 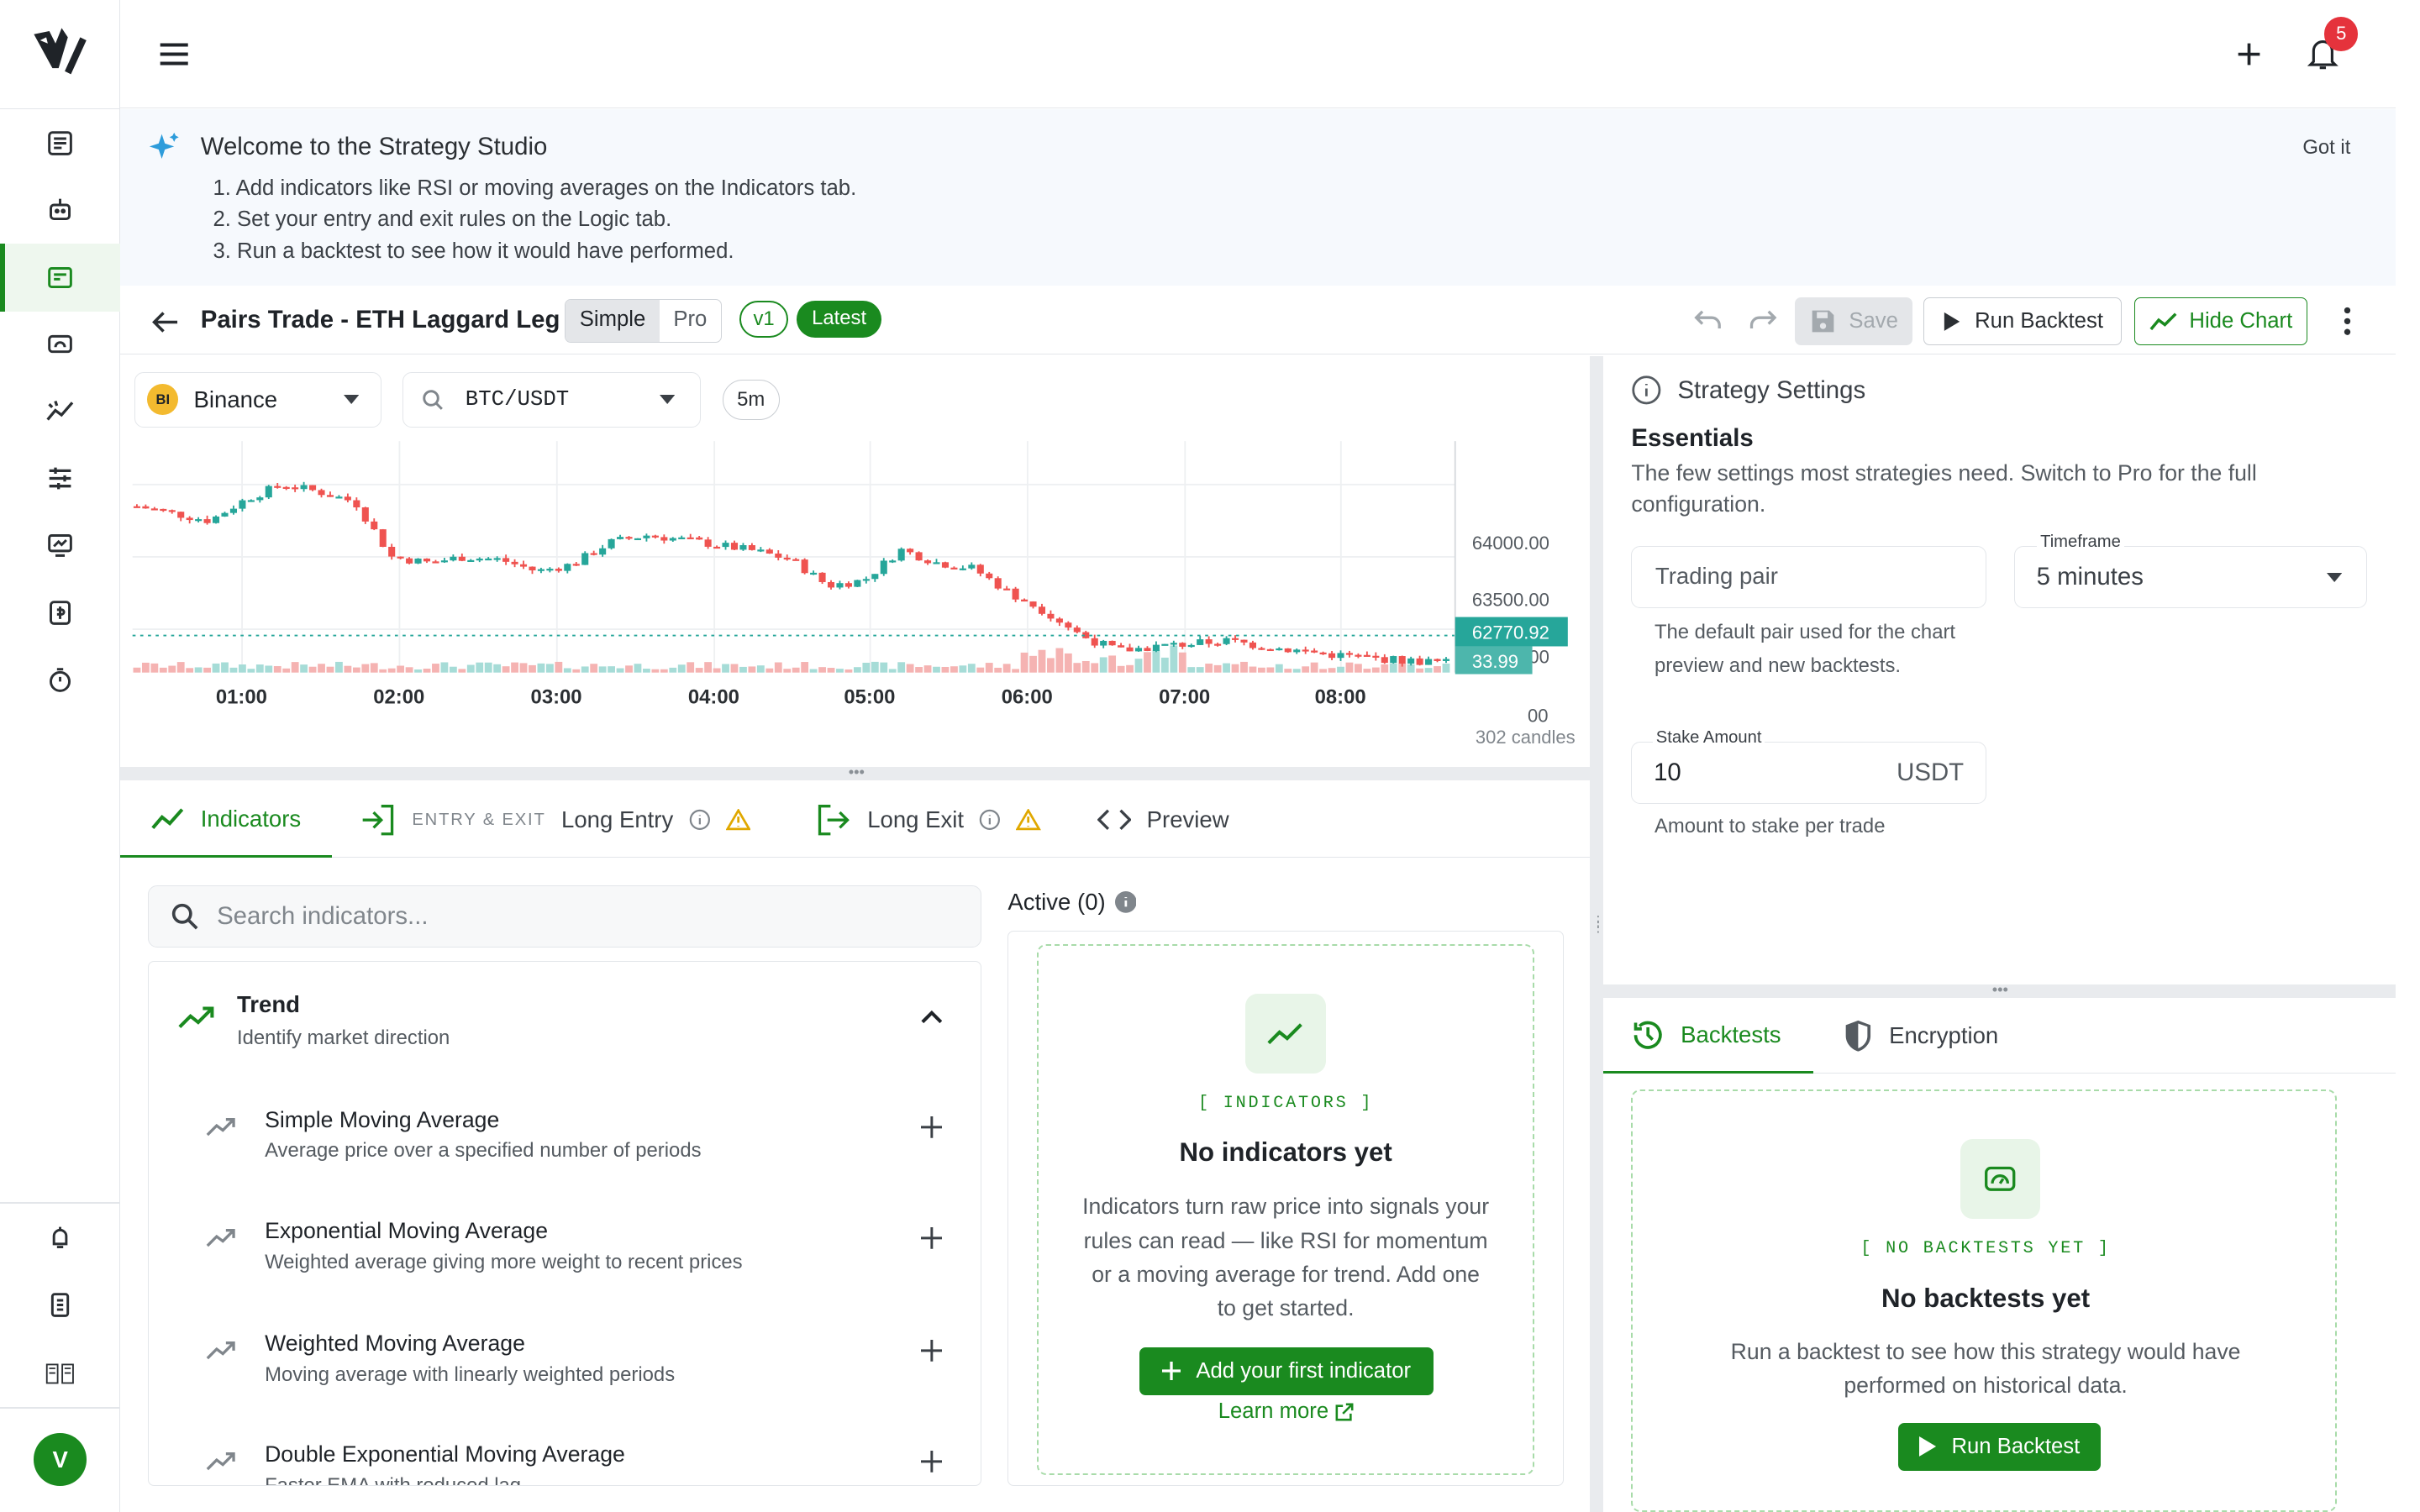 I want to click on strategy-title: Pairs Trade - ETH Laggard Leg, so click(x=381, y=320).